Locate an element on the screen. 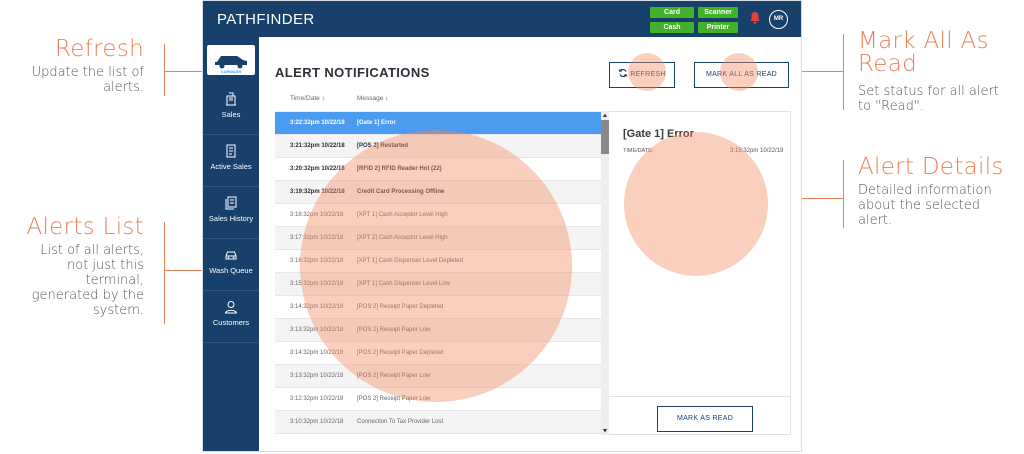  column-header-message: Message ↕ is located at coordinates (372, 98).